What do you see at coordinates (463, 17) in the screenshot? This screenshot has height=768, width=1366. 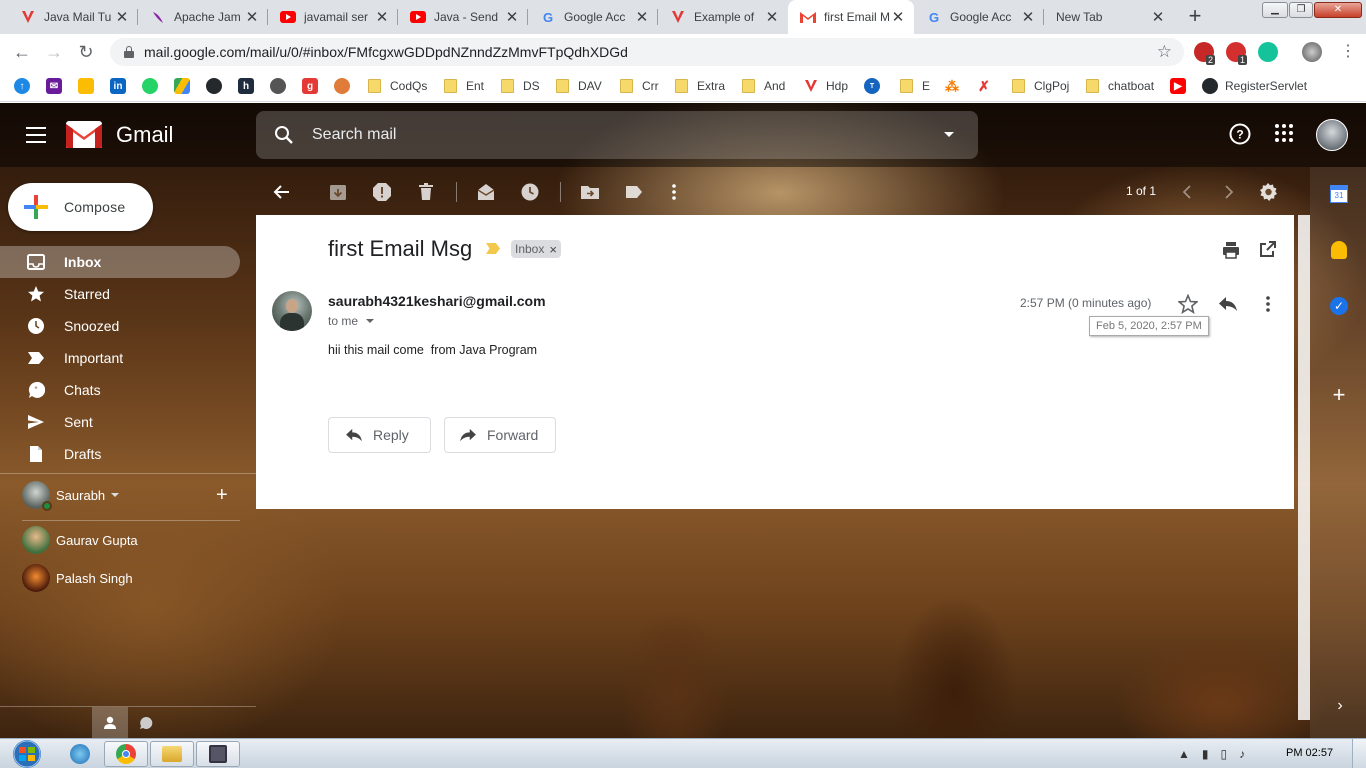 I see `browser-tab: Java - Send ✕` at bounding box center [463, 17].